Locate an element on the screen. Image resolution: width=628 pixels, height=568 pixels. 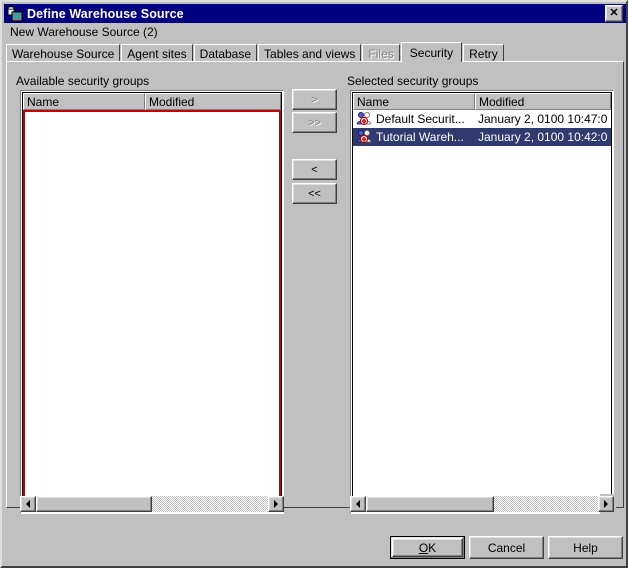
available-list-label: Available security groups is located at coordinates (83, 81).